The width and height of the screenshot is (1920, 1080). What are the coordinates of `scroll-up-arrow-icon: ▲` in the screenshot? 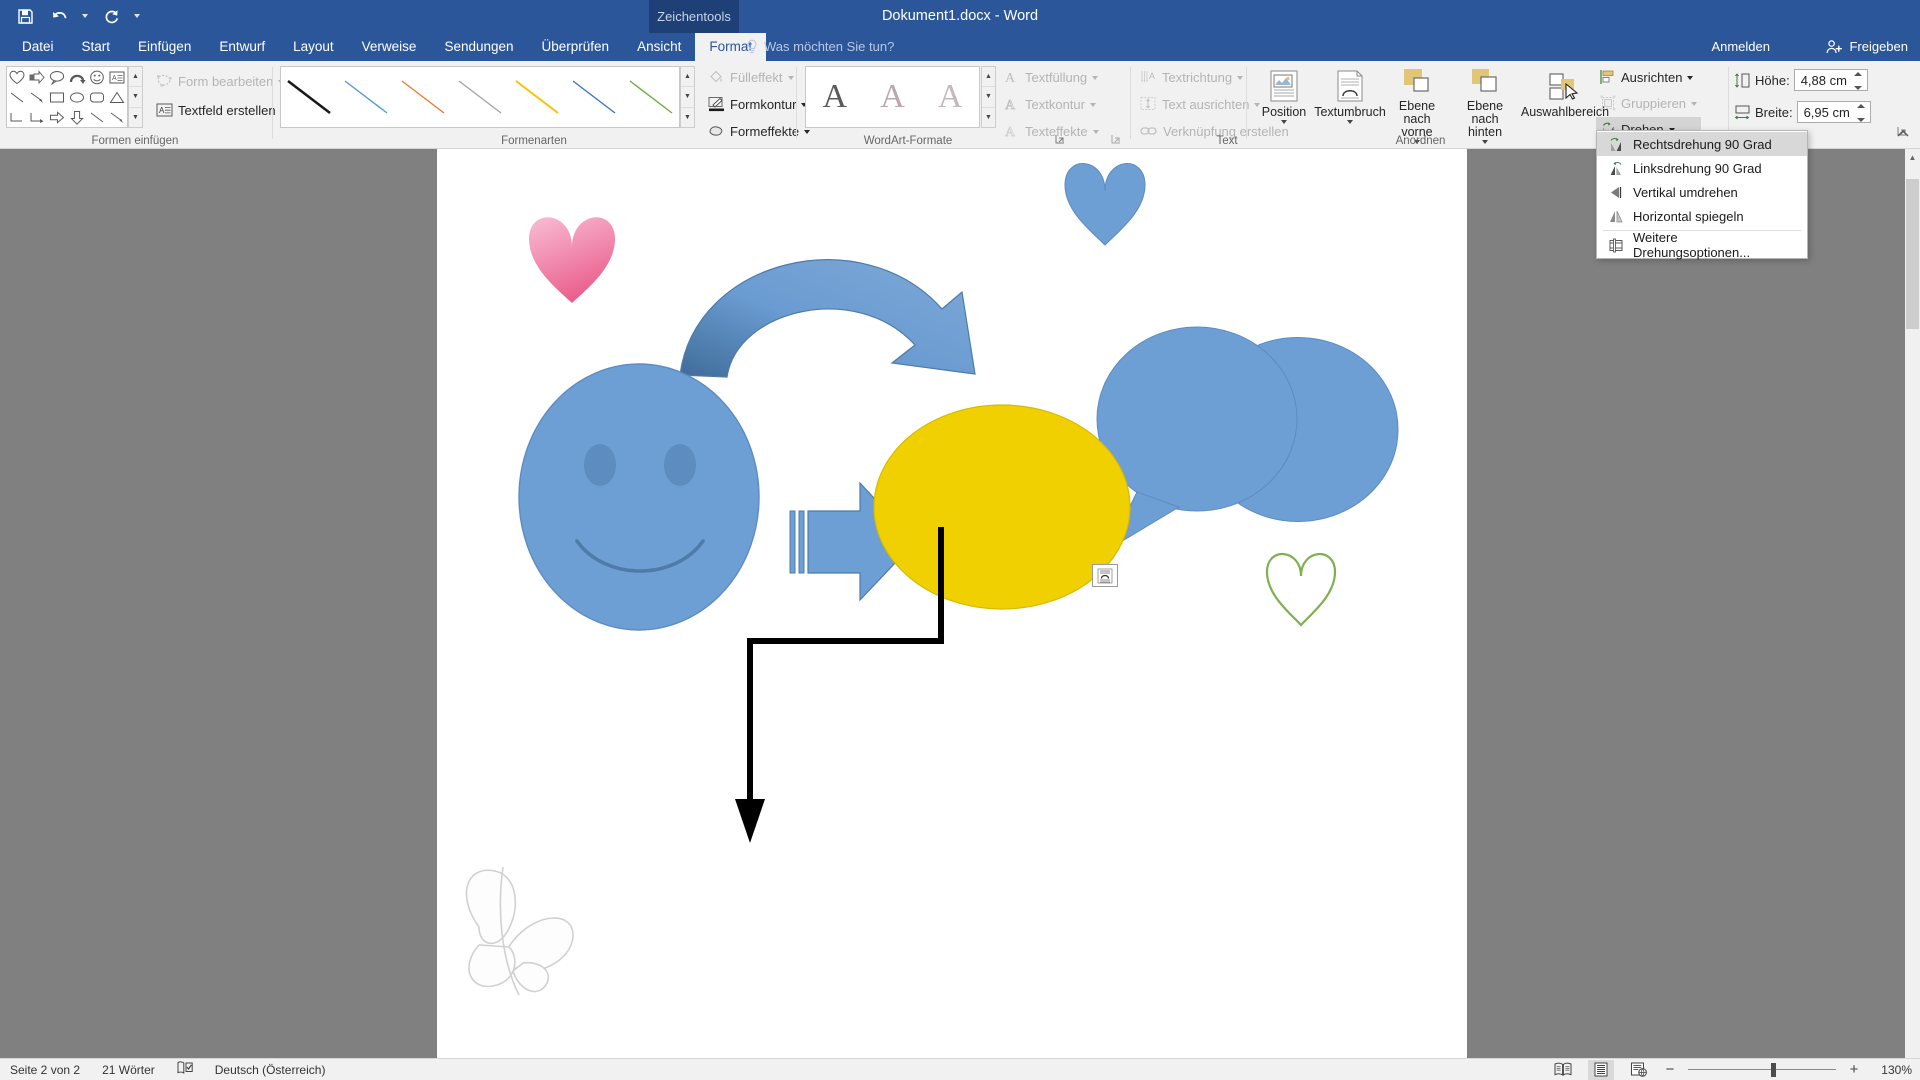 It's located at (1912, 157).